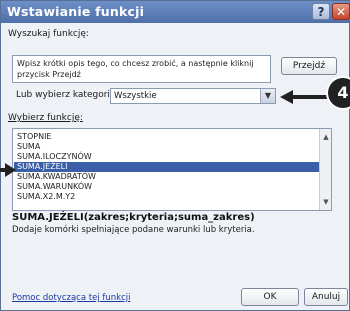 The height and width of the screenshot is (311, 350). I want to click on category-label: Lub wybierz kategorię:, so click(67, 95).